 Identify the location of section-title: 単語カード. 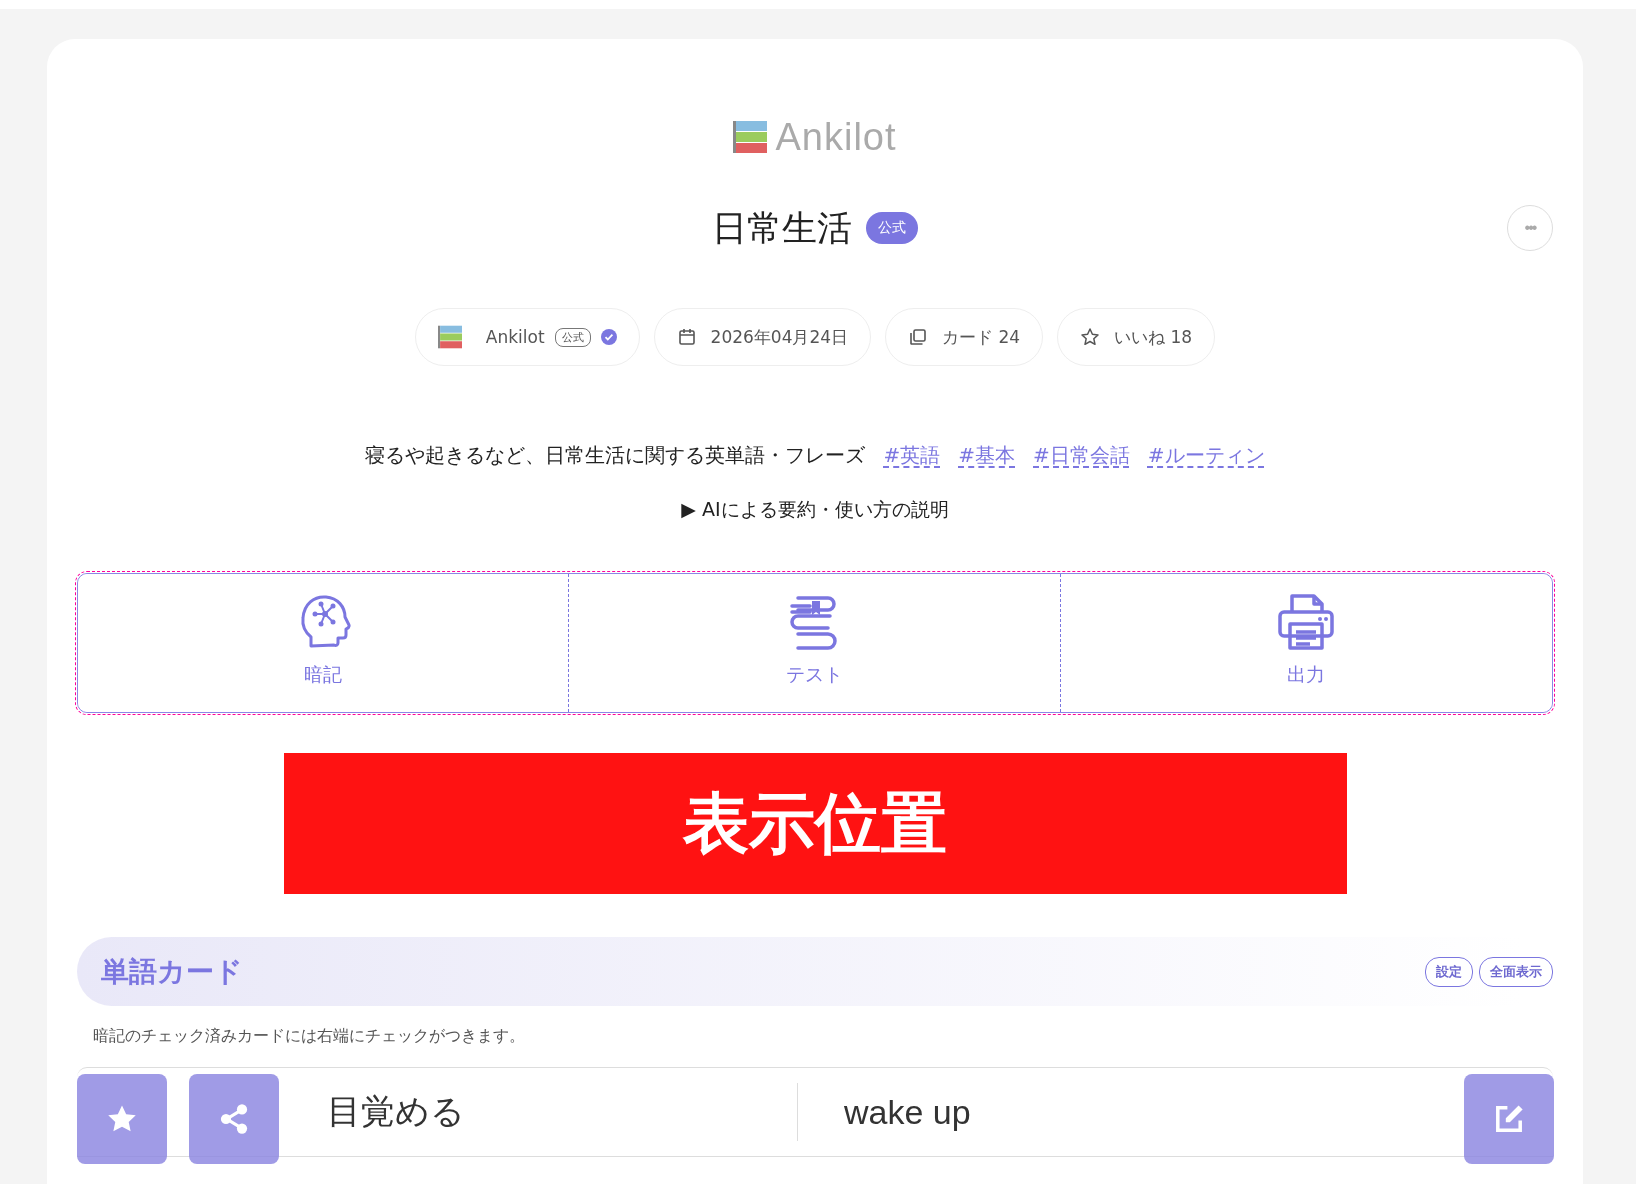
(172, 971).